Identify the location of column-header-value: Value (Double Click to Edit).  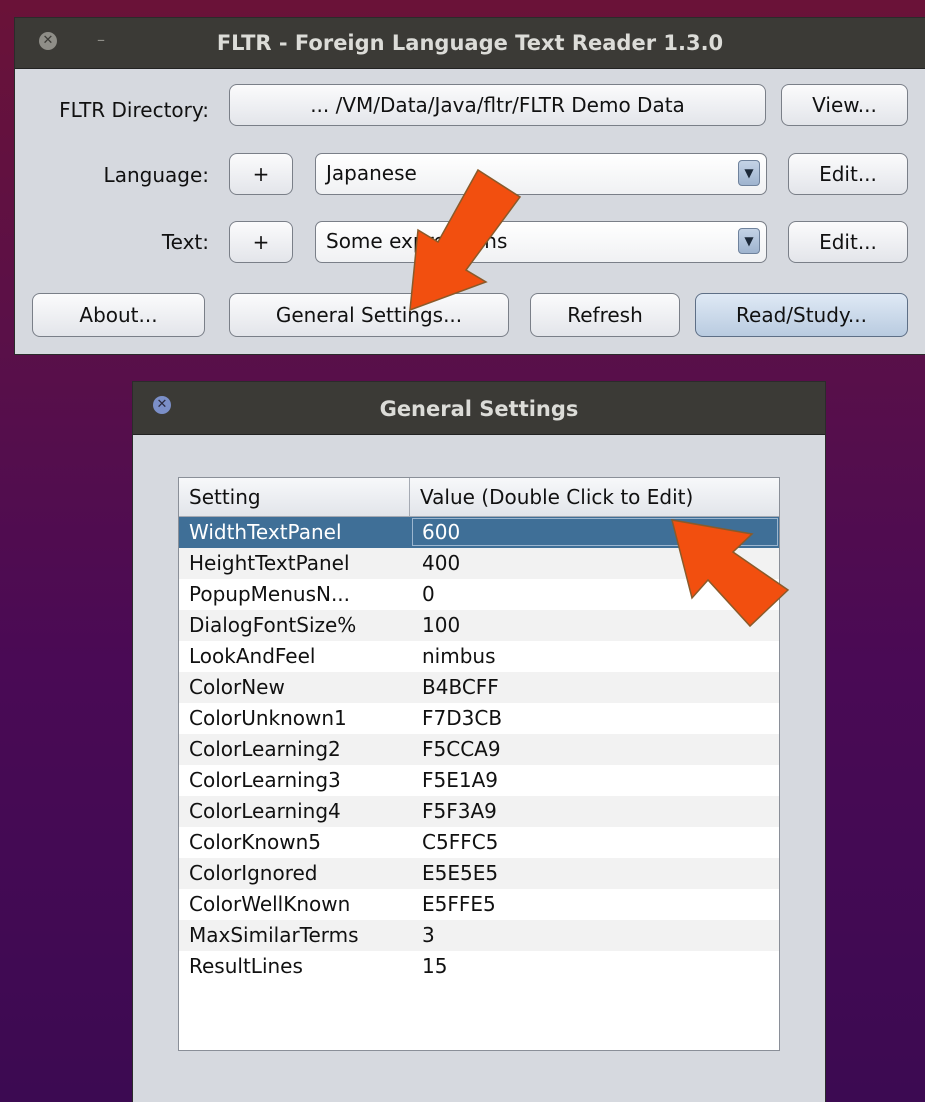
(594, 497).